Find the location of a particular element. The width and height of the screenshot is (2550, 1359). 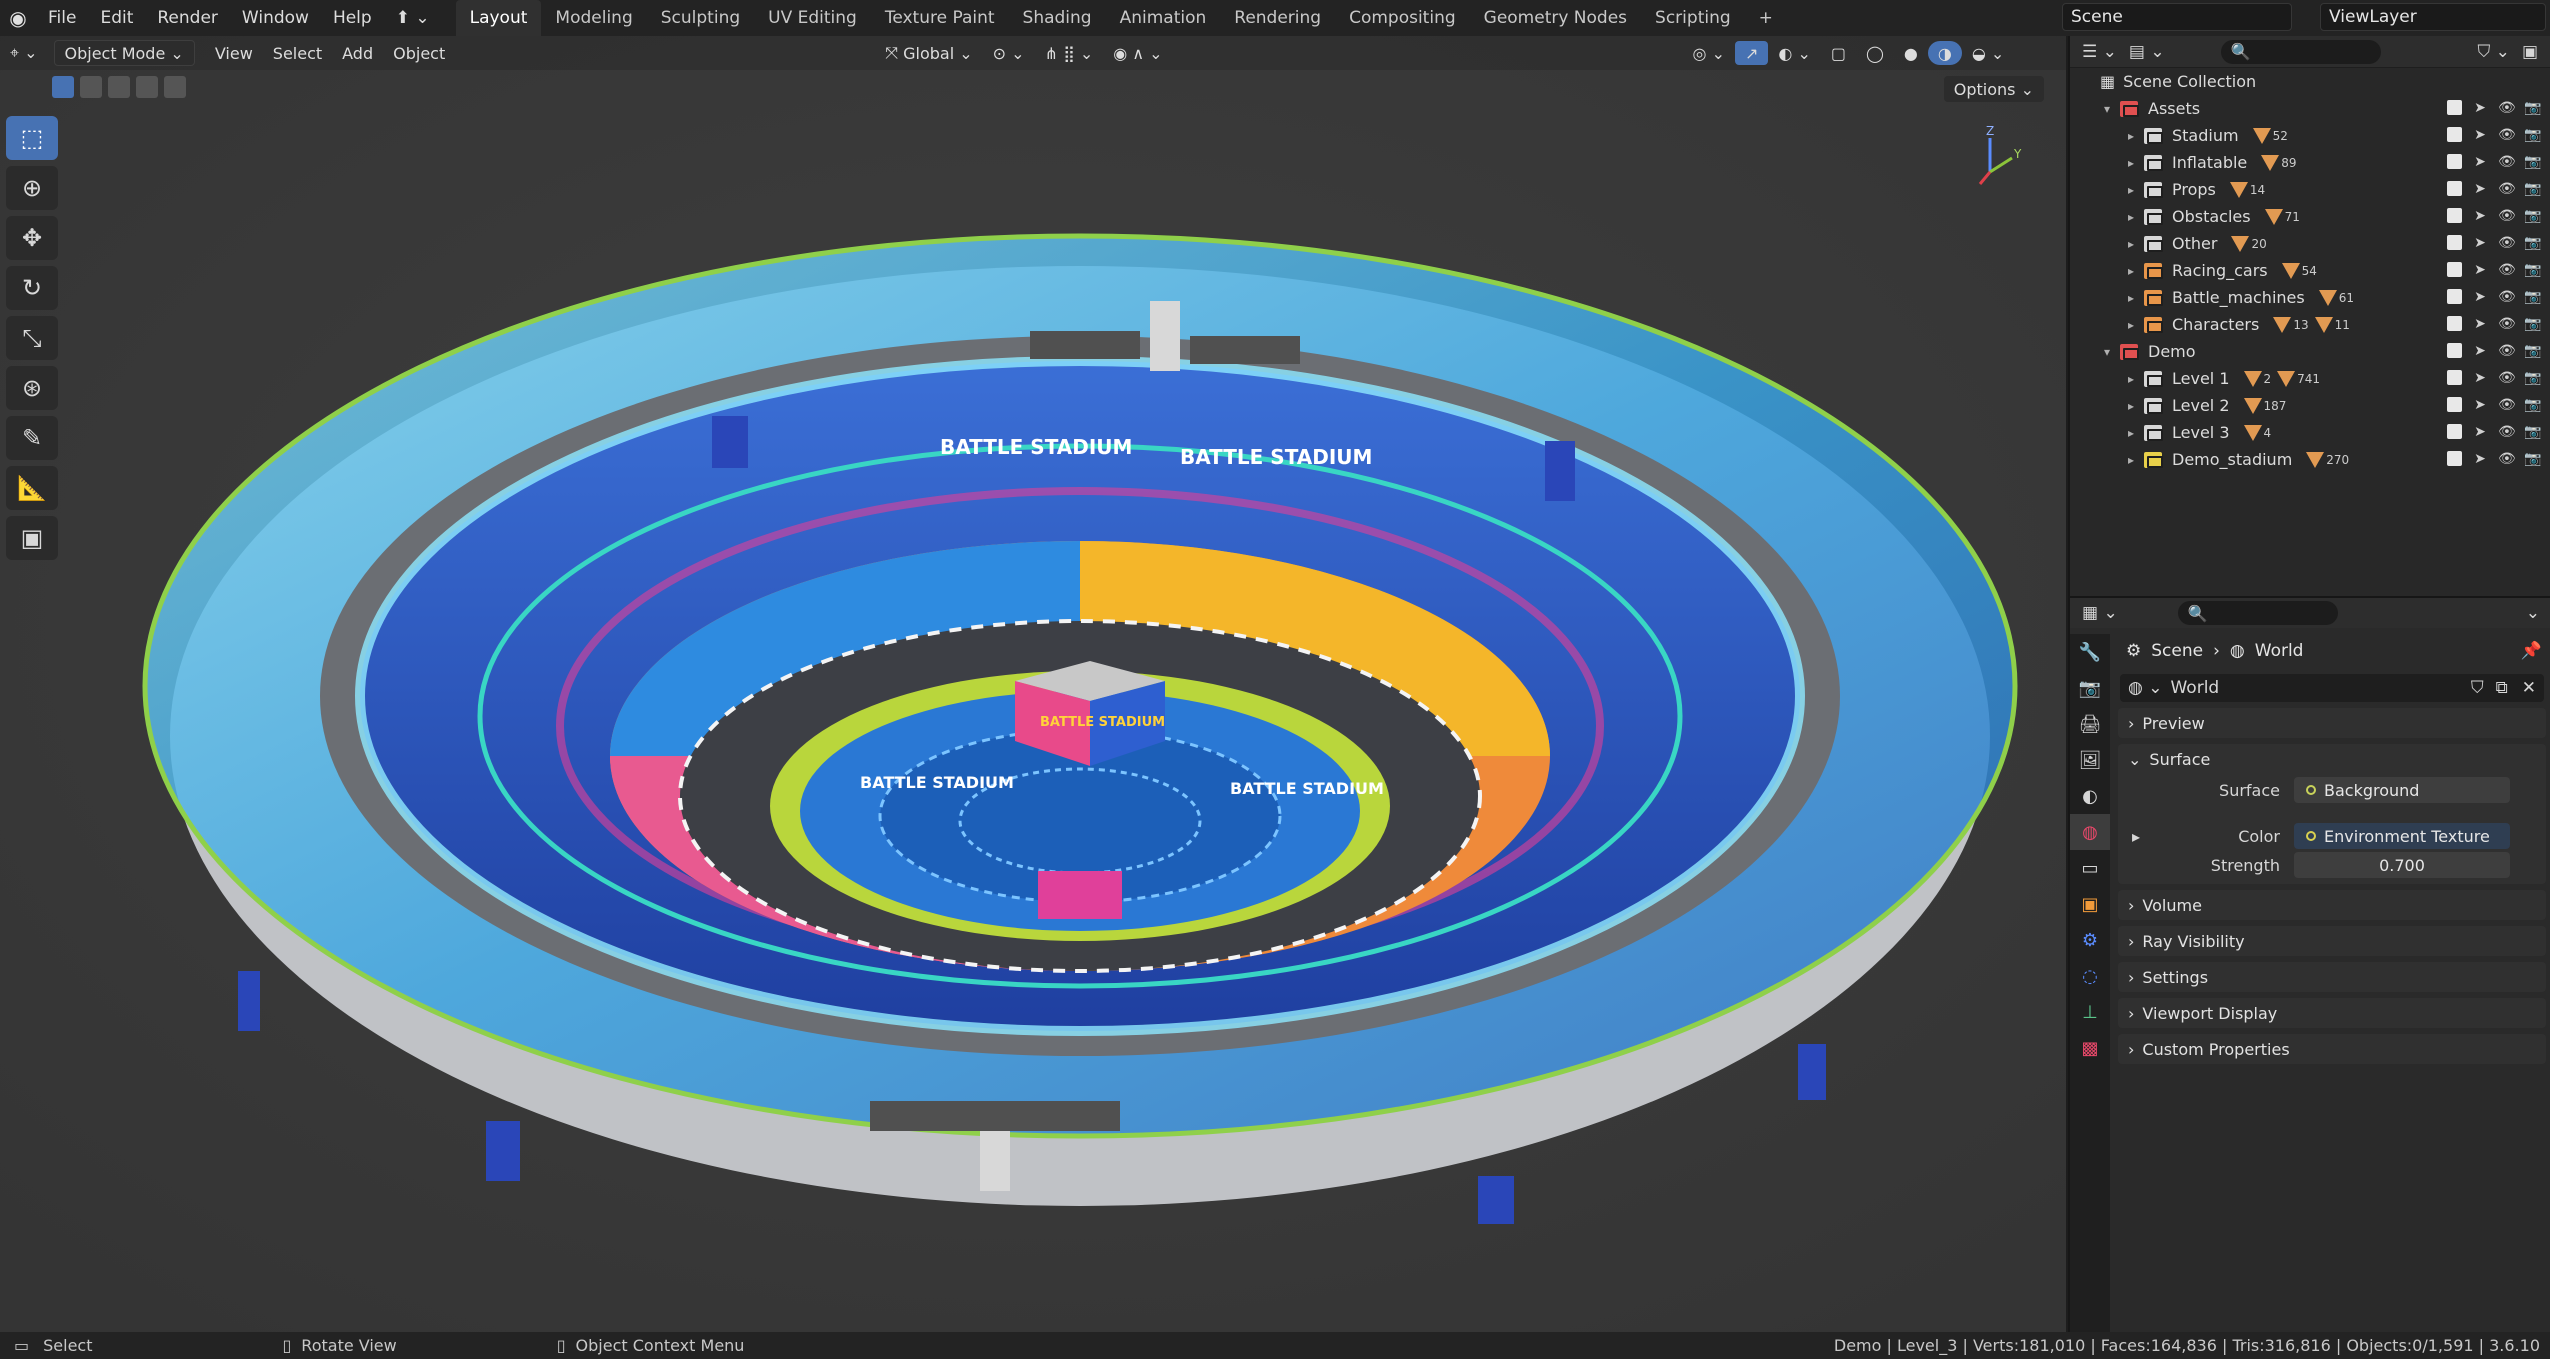

new-collection-icon: ▣ is located at coordinates (2530, 52).